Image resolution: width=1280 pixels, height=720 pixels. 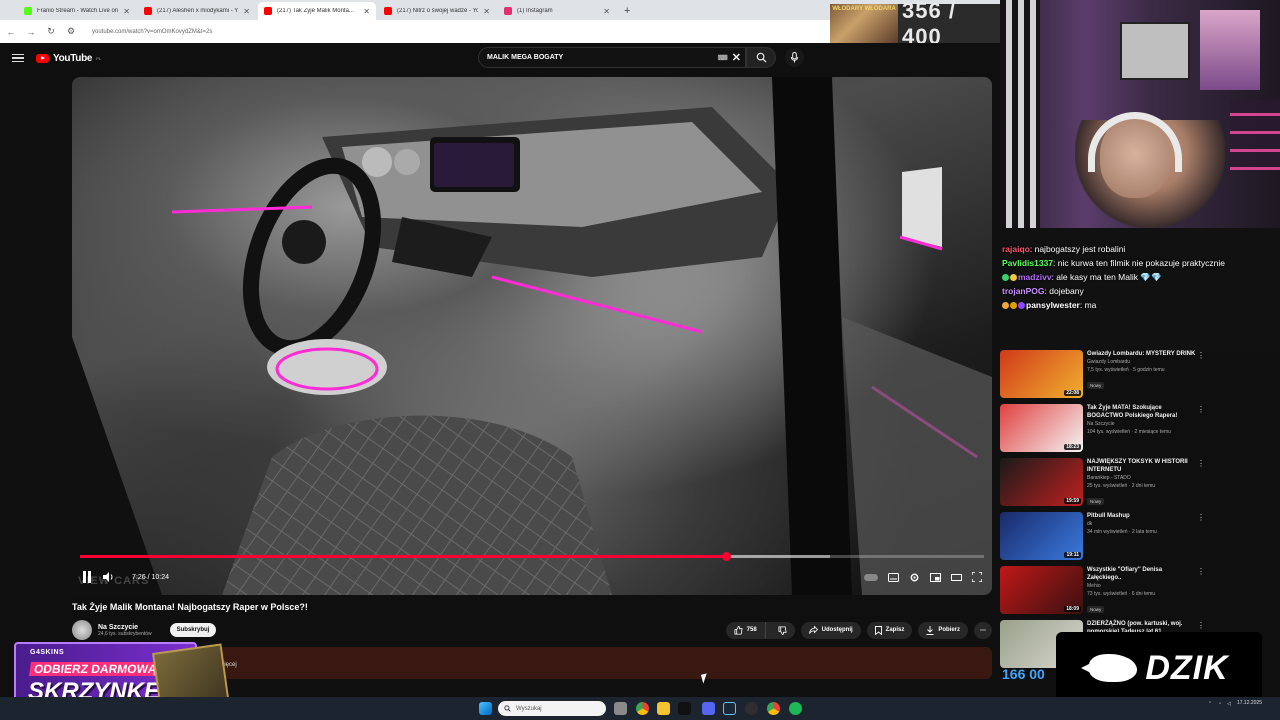 What do you see at coordinates (794, 57) in the screenshot?
I see `voice-search-button` at bounding box center [794, 57].